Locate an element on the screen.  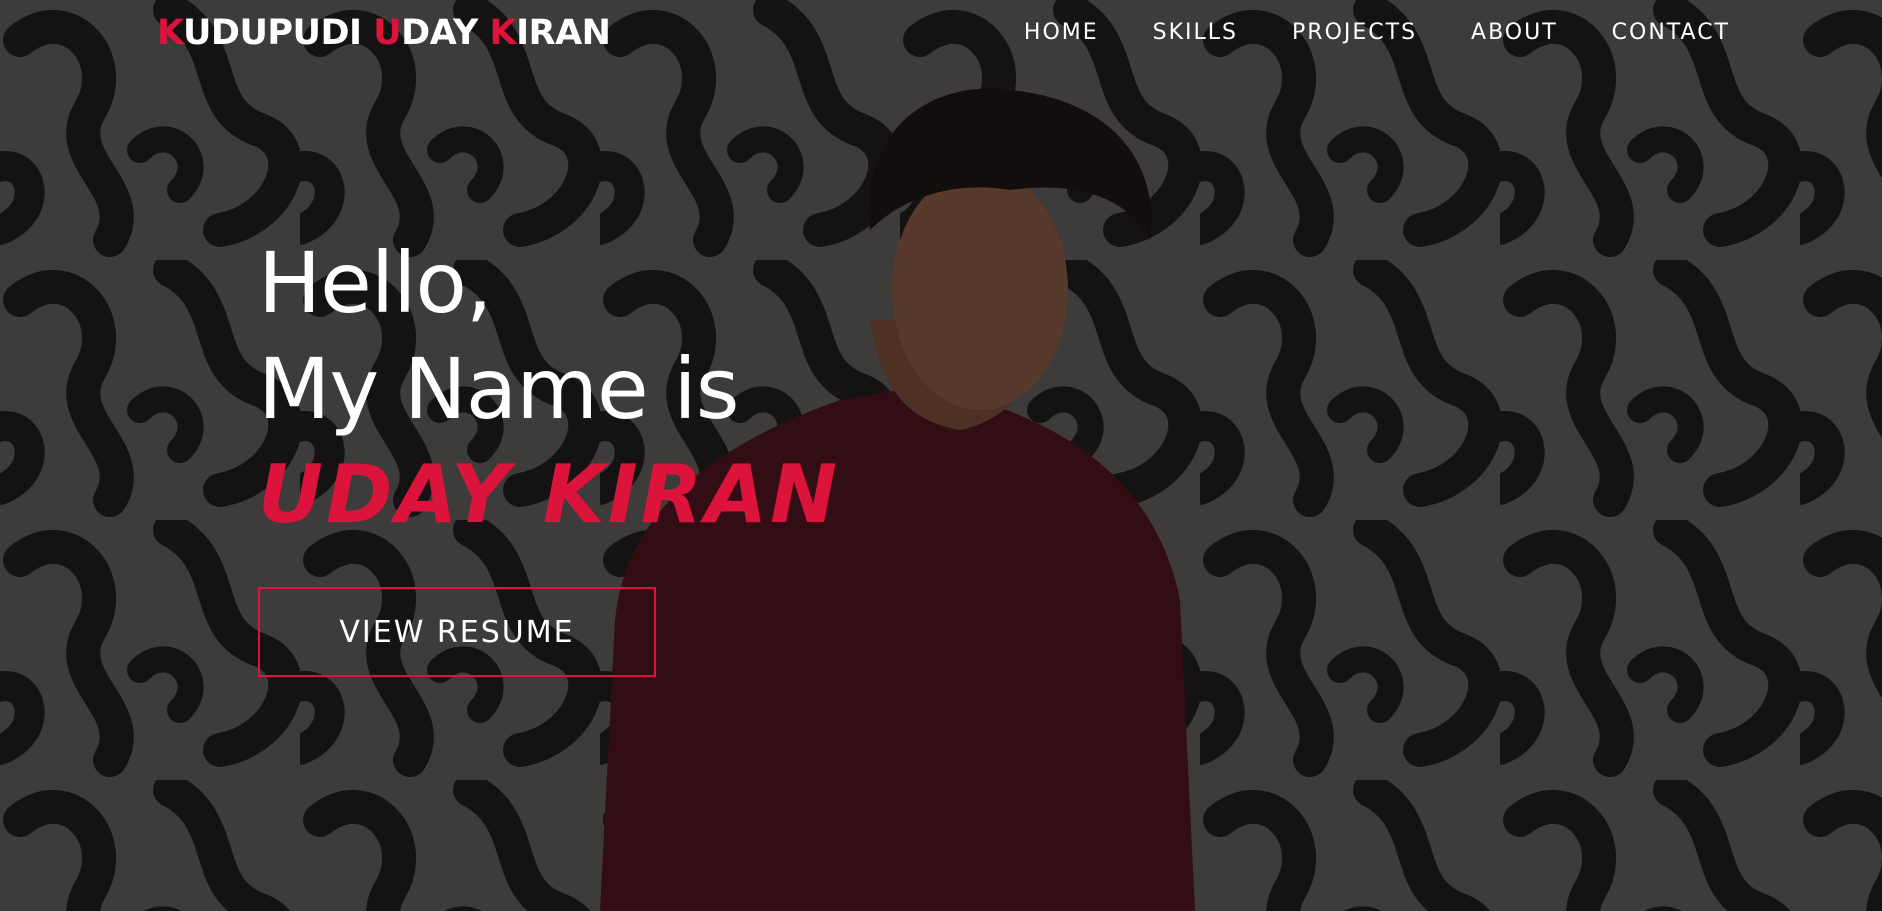
hero-intro: My Name is is located at coordinates (499, 389).